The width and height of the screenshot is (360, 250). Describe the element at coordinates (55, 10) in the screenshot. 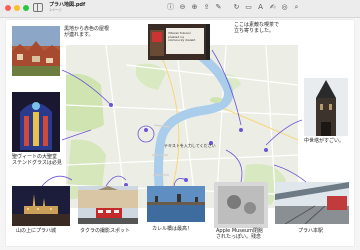

I see `document-page-count: 1ページ` at that location.